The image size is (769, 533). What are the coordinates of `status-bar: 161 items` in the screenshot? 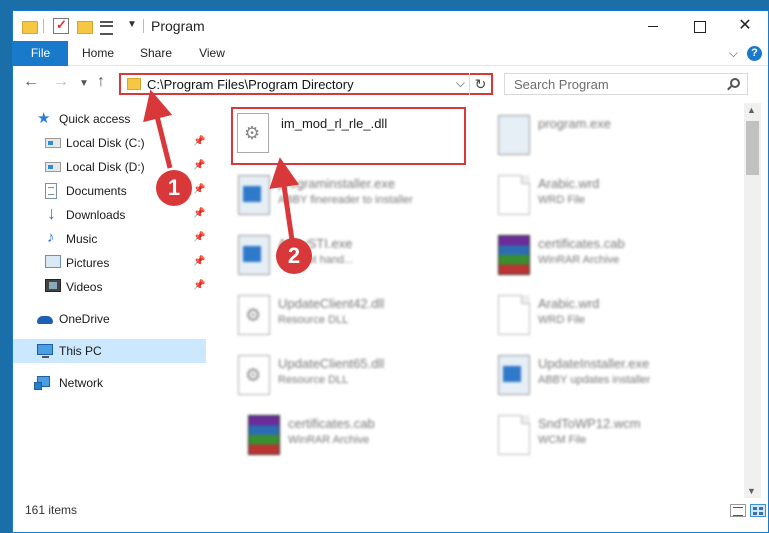 It's located at (390, 510).